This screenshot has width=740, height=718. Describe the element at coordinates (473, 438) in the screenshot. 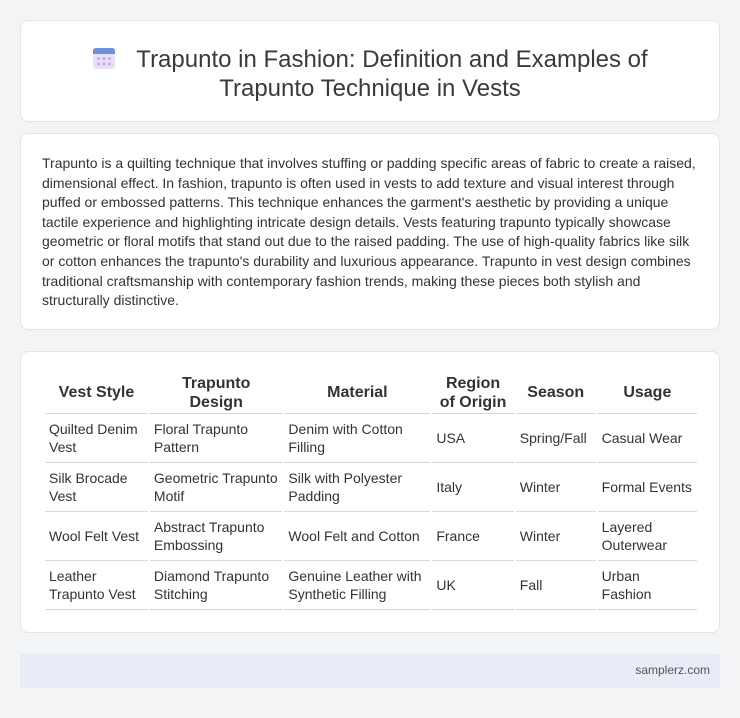

I see `table-cell: USA` at that location.